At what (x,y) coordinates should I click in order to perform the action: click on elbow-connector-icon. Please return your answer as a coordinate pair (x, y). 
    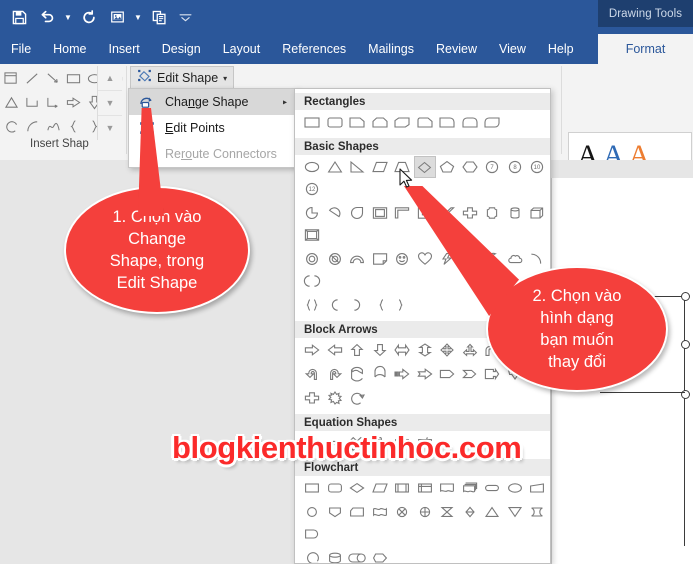
    Looking at the image, I should click on (32, 102).